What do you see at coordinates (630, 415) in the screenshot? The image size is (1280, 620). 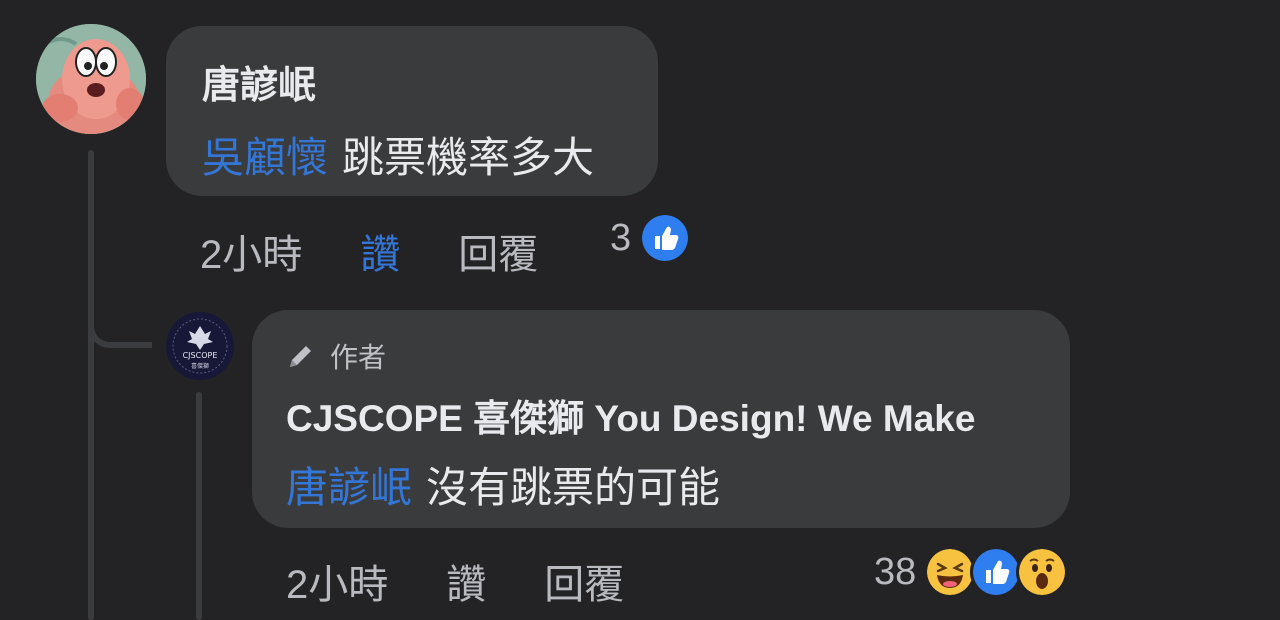 I see `reply-author-name: CJSCOPE 喜傑獅 You Design! We Make` at bounding box center [630, 415].